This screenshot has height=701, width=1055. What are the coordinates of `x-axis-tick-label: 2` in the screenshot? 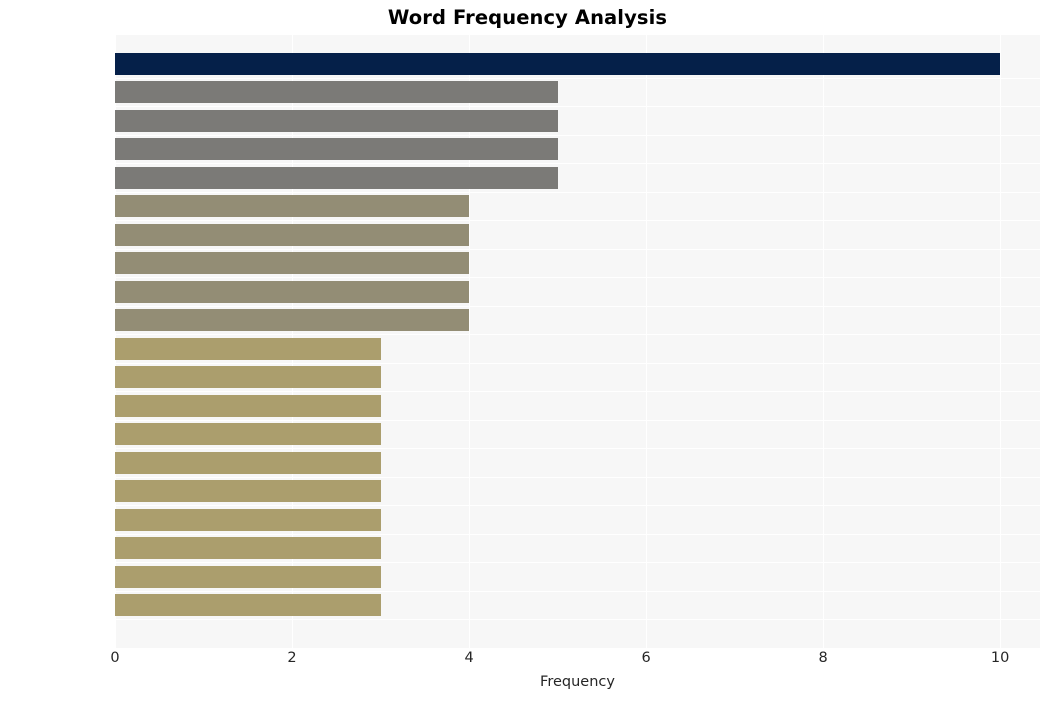 It's located at (292, 658).